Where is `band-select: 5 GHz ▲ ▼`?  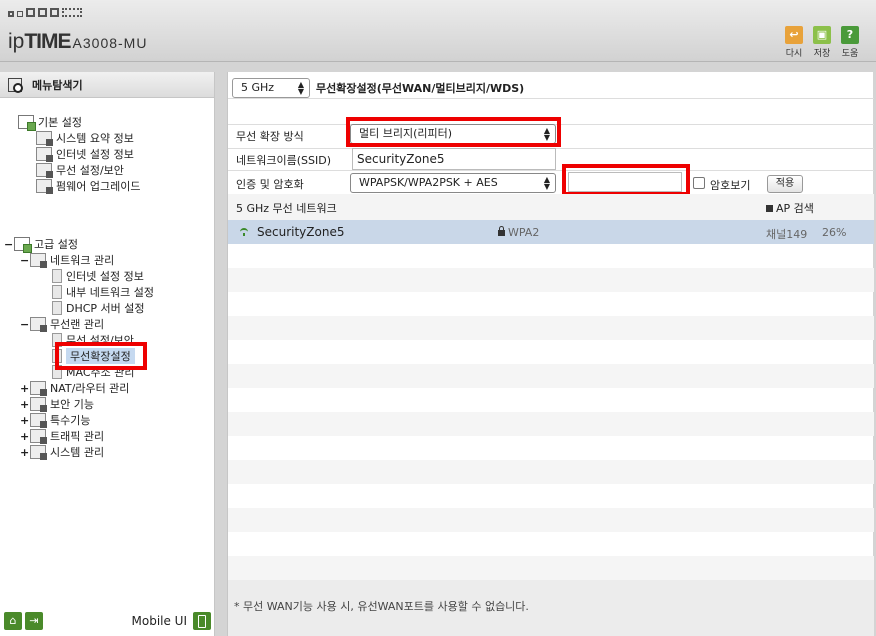
band-select: 5 GHz ▲ ▼ is located at coordinates (271, 88).